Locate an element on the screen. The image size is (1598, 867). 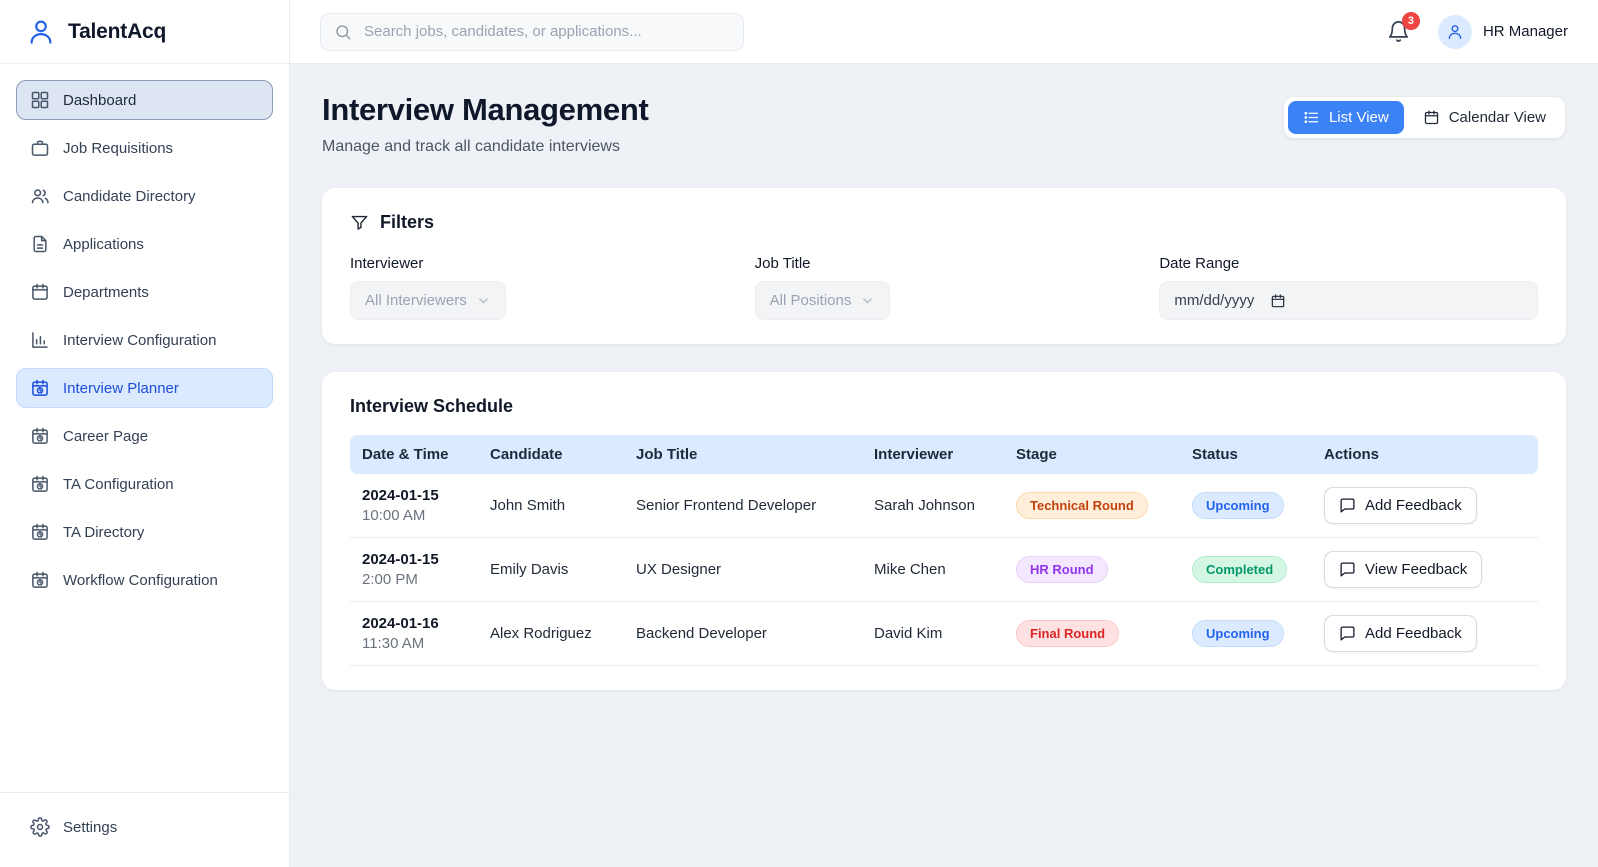
job-title-cell: Senior Frontend Developer is located at coordinates (743, 506).